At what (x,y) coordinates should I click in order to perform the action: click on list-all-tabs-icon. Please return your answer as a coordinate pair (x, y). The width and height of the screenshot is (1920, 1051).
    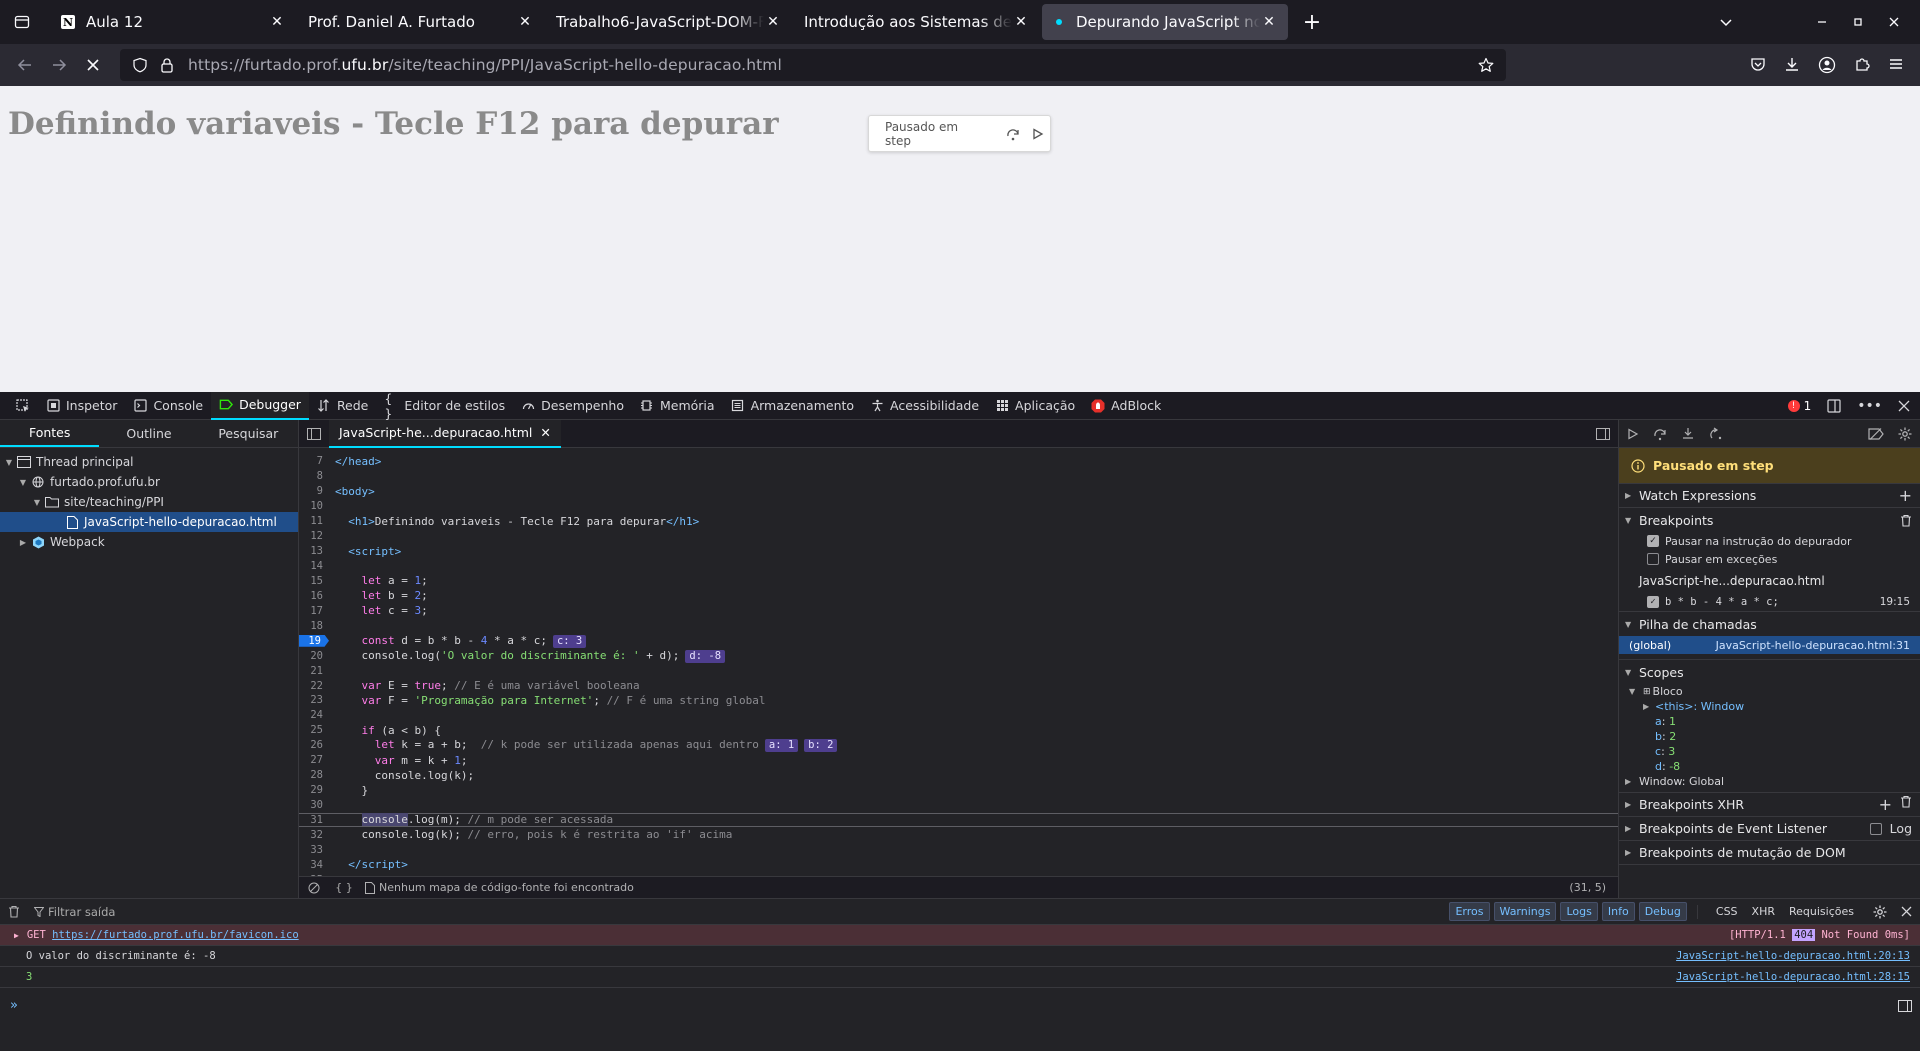
    Looking at the image, I should click on (1726, 22).